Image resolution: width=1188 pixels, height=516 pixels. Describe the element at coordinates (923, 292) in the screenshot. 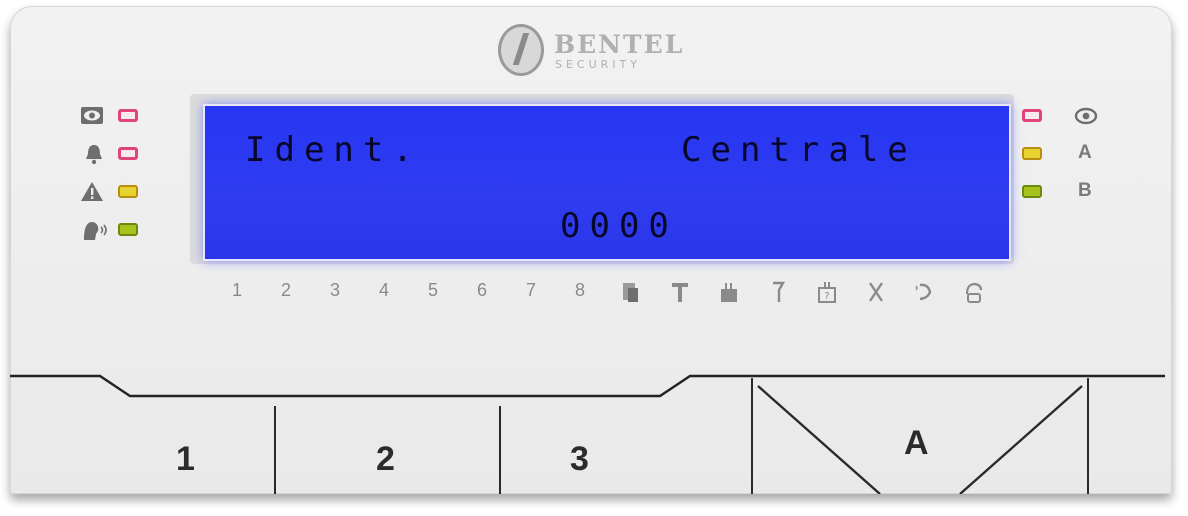

I see `phone-icon` at that location.